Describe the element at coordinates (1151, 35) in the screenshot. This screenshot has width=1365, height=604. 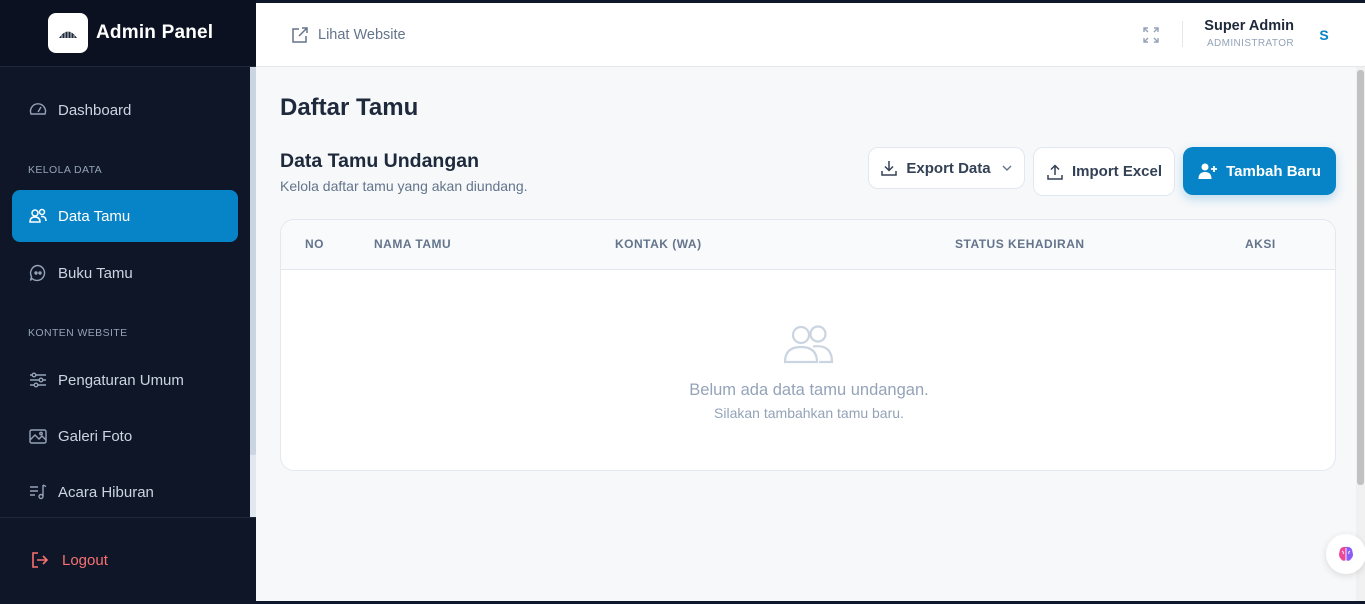
I see `fullscreen-icon` at that location.